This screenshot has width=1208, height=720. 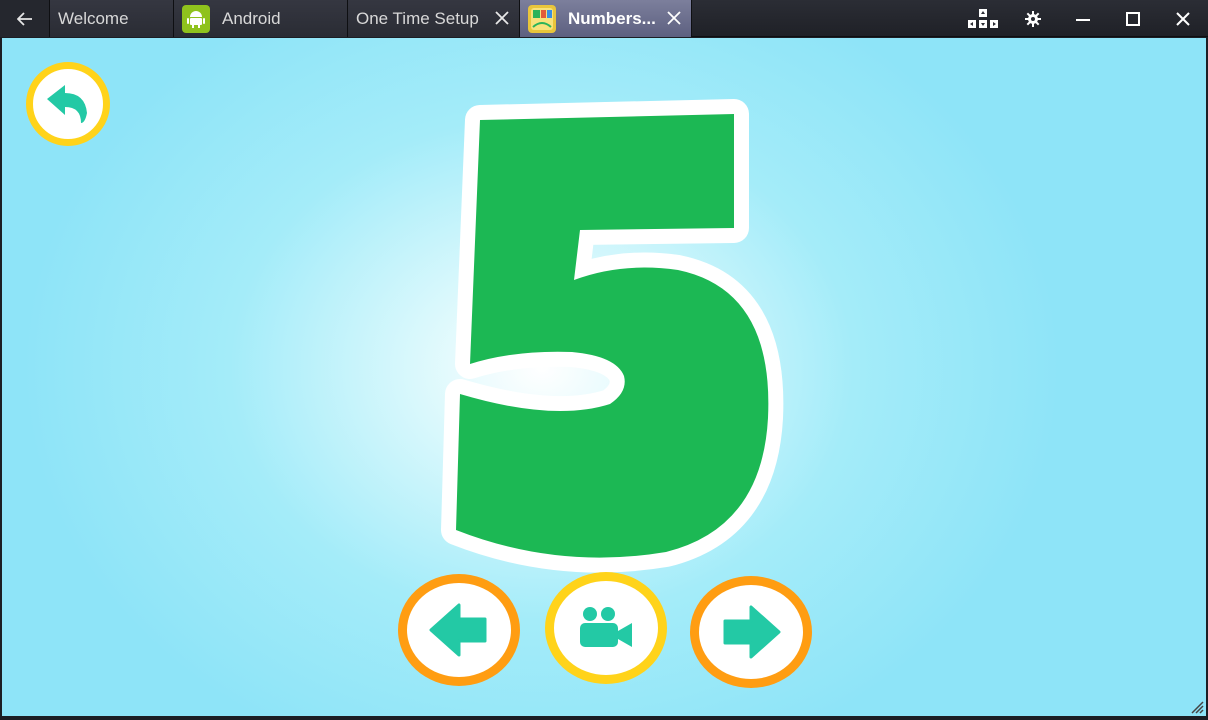 I want to click on settings-button, so click(x=1033, y=18).